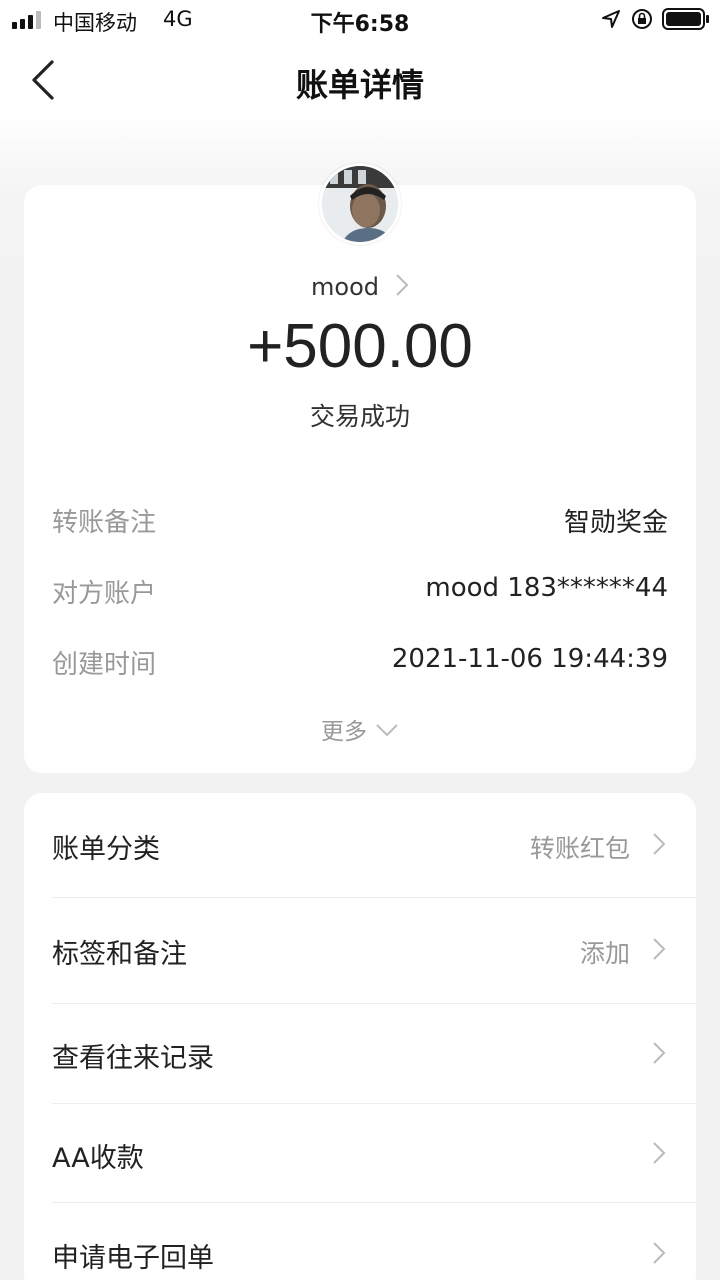 The width and height of the screenshot is (720, 1280). Describe the element at coordinates (104, 523) in the screenshot. I see `info-label: 转账备注` at that location.